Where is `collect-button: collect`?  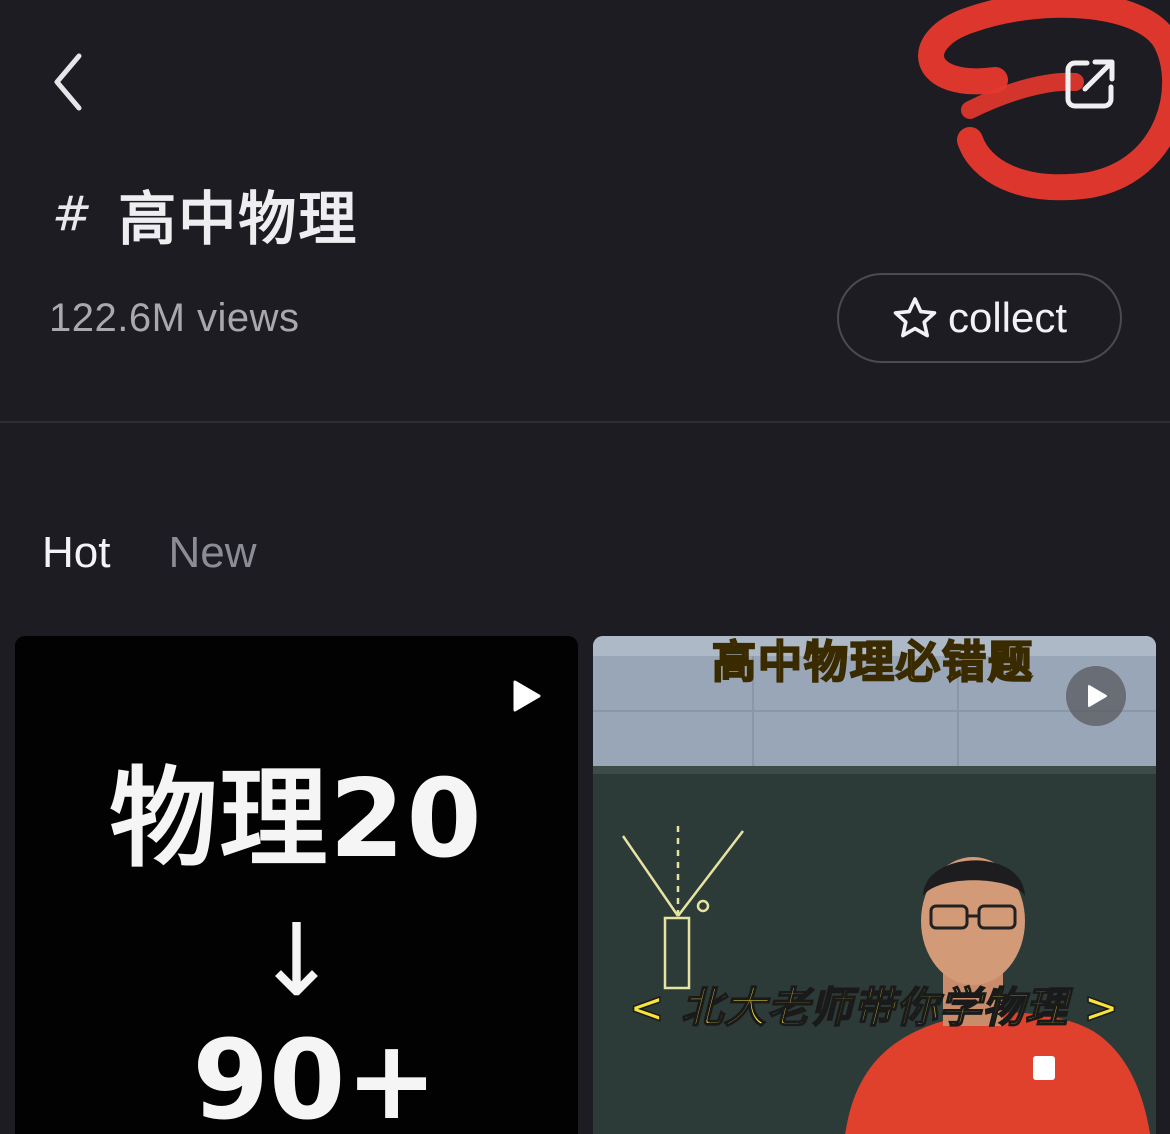
collect-button: collect is located at coordinates (979, 318).